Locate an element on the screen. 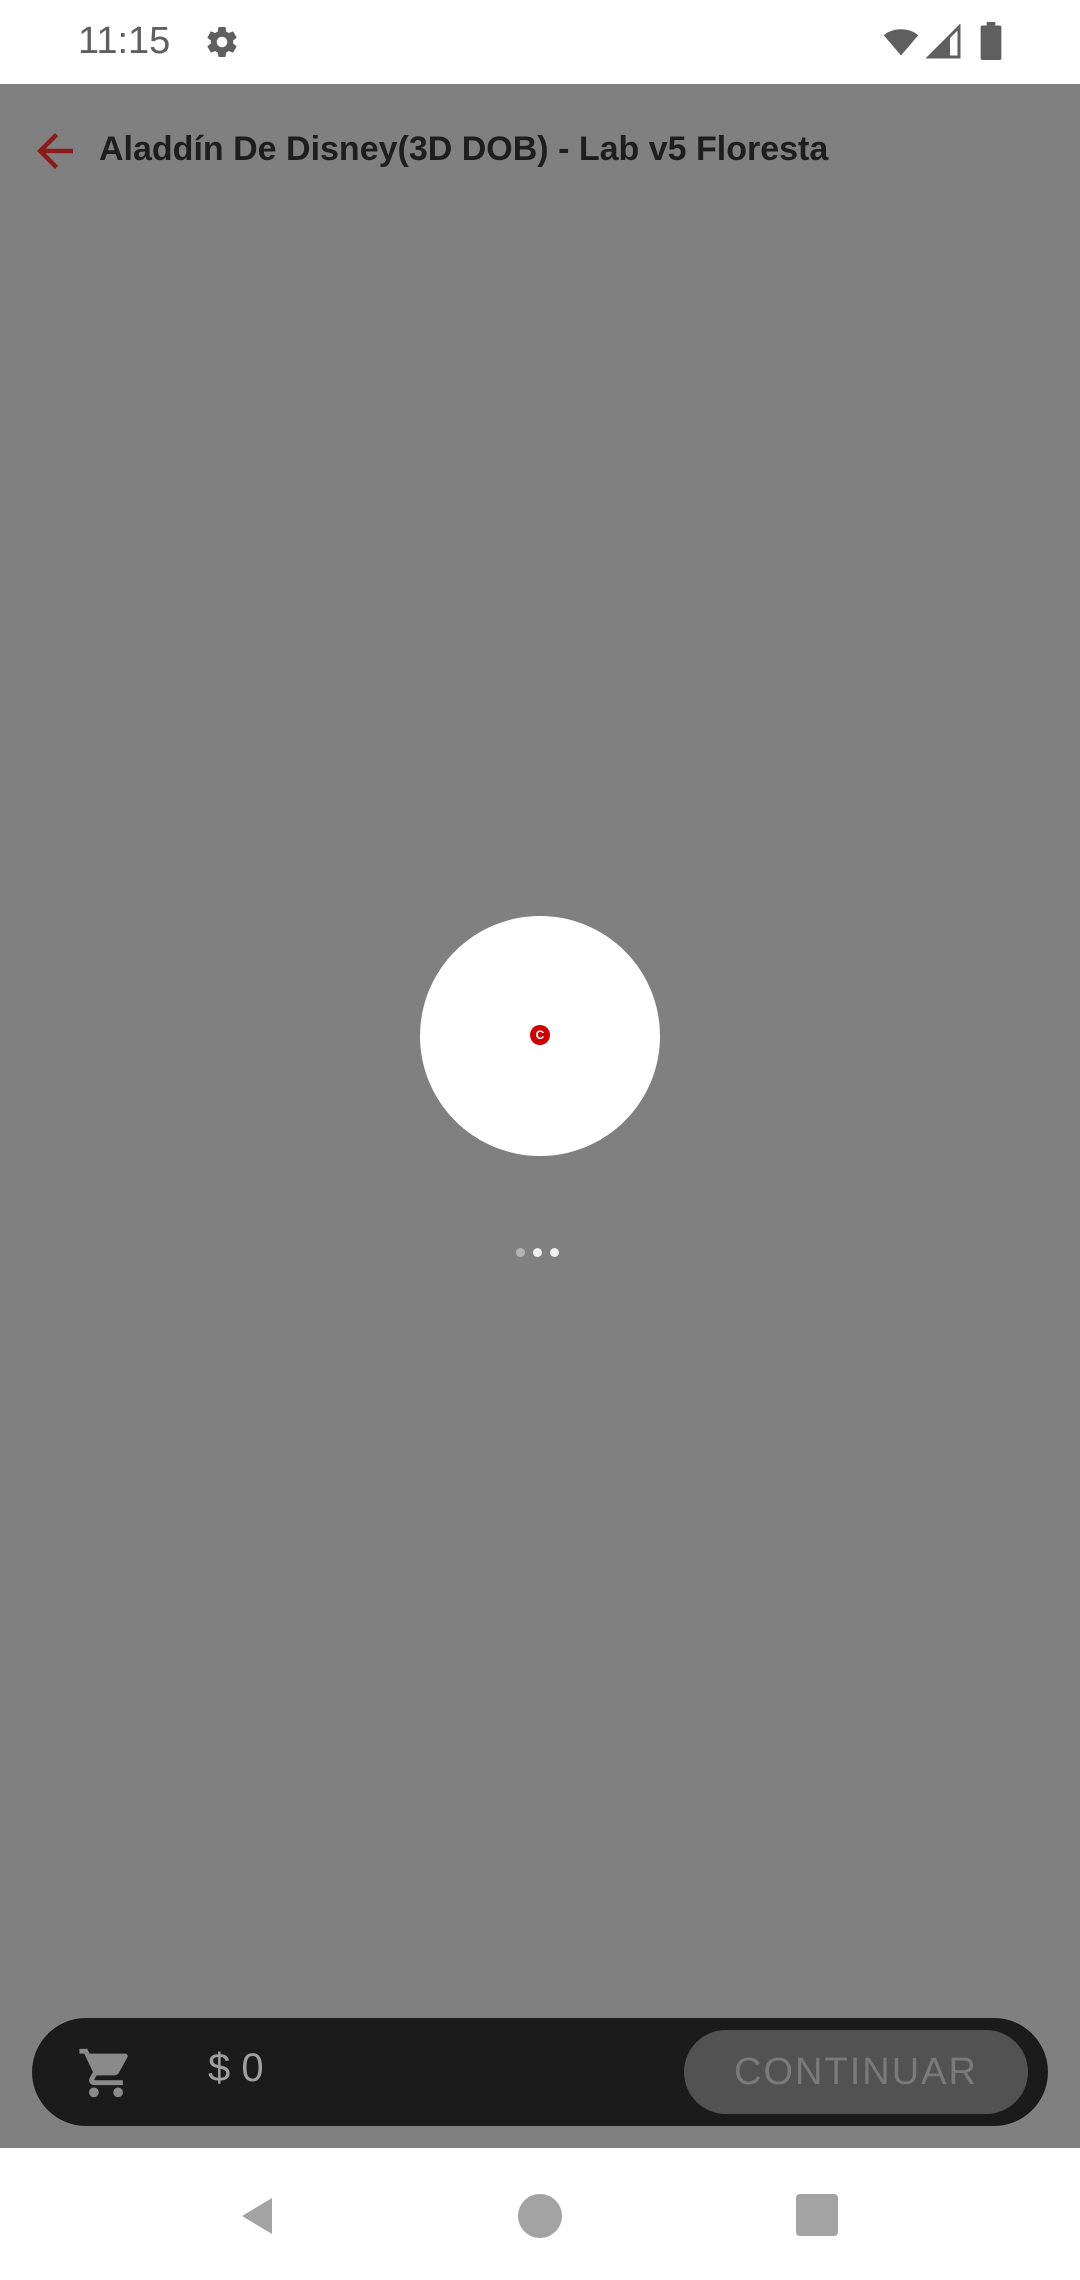 This screenshot has height=2280, width=1080. arrow-back-icon is located at coordinates (55, 151).